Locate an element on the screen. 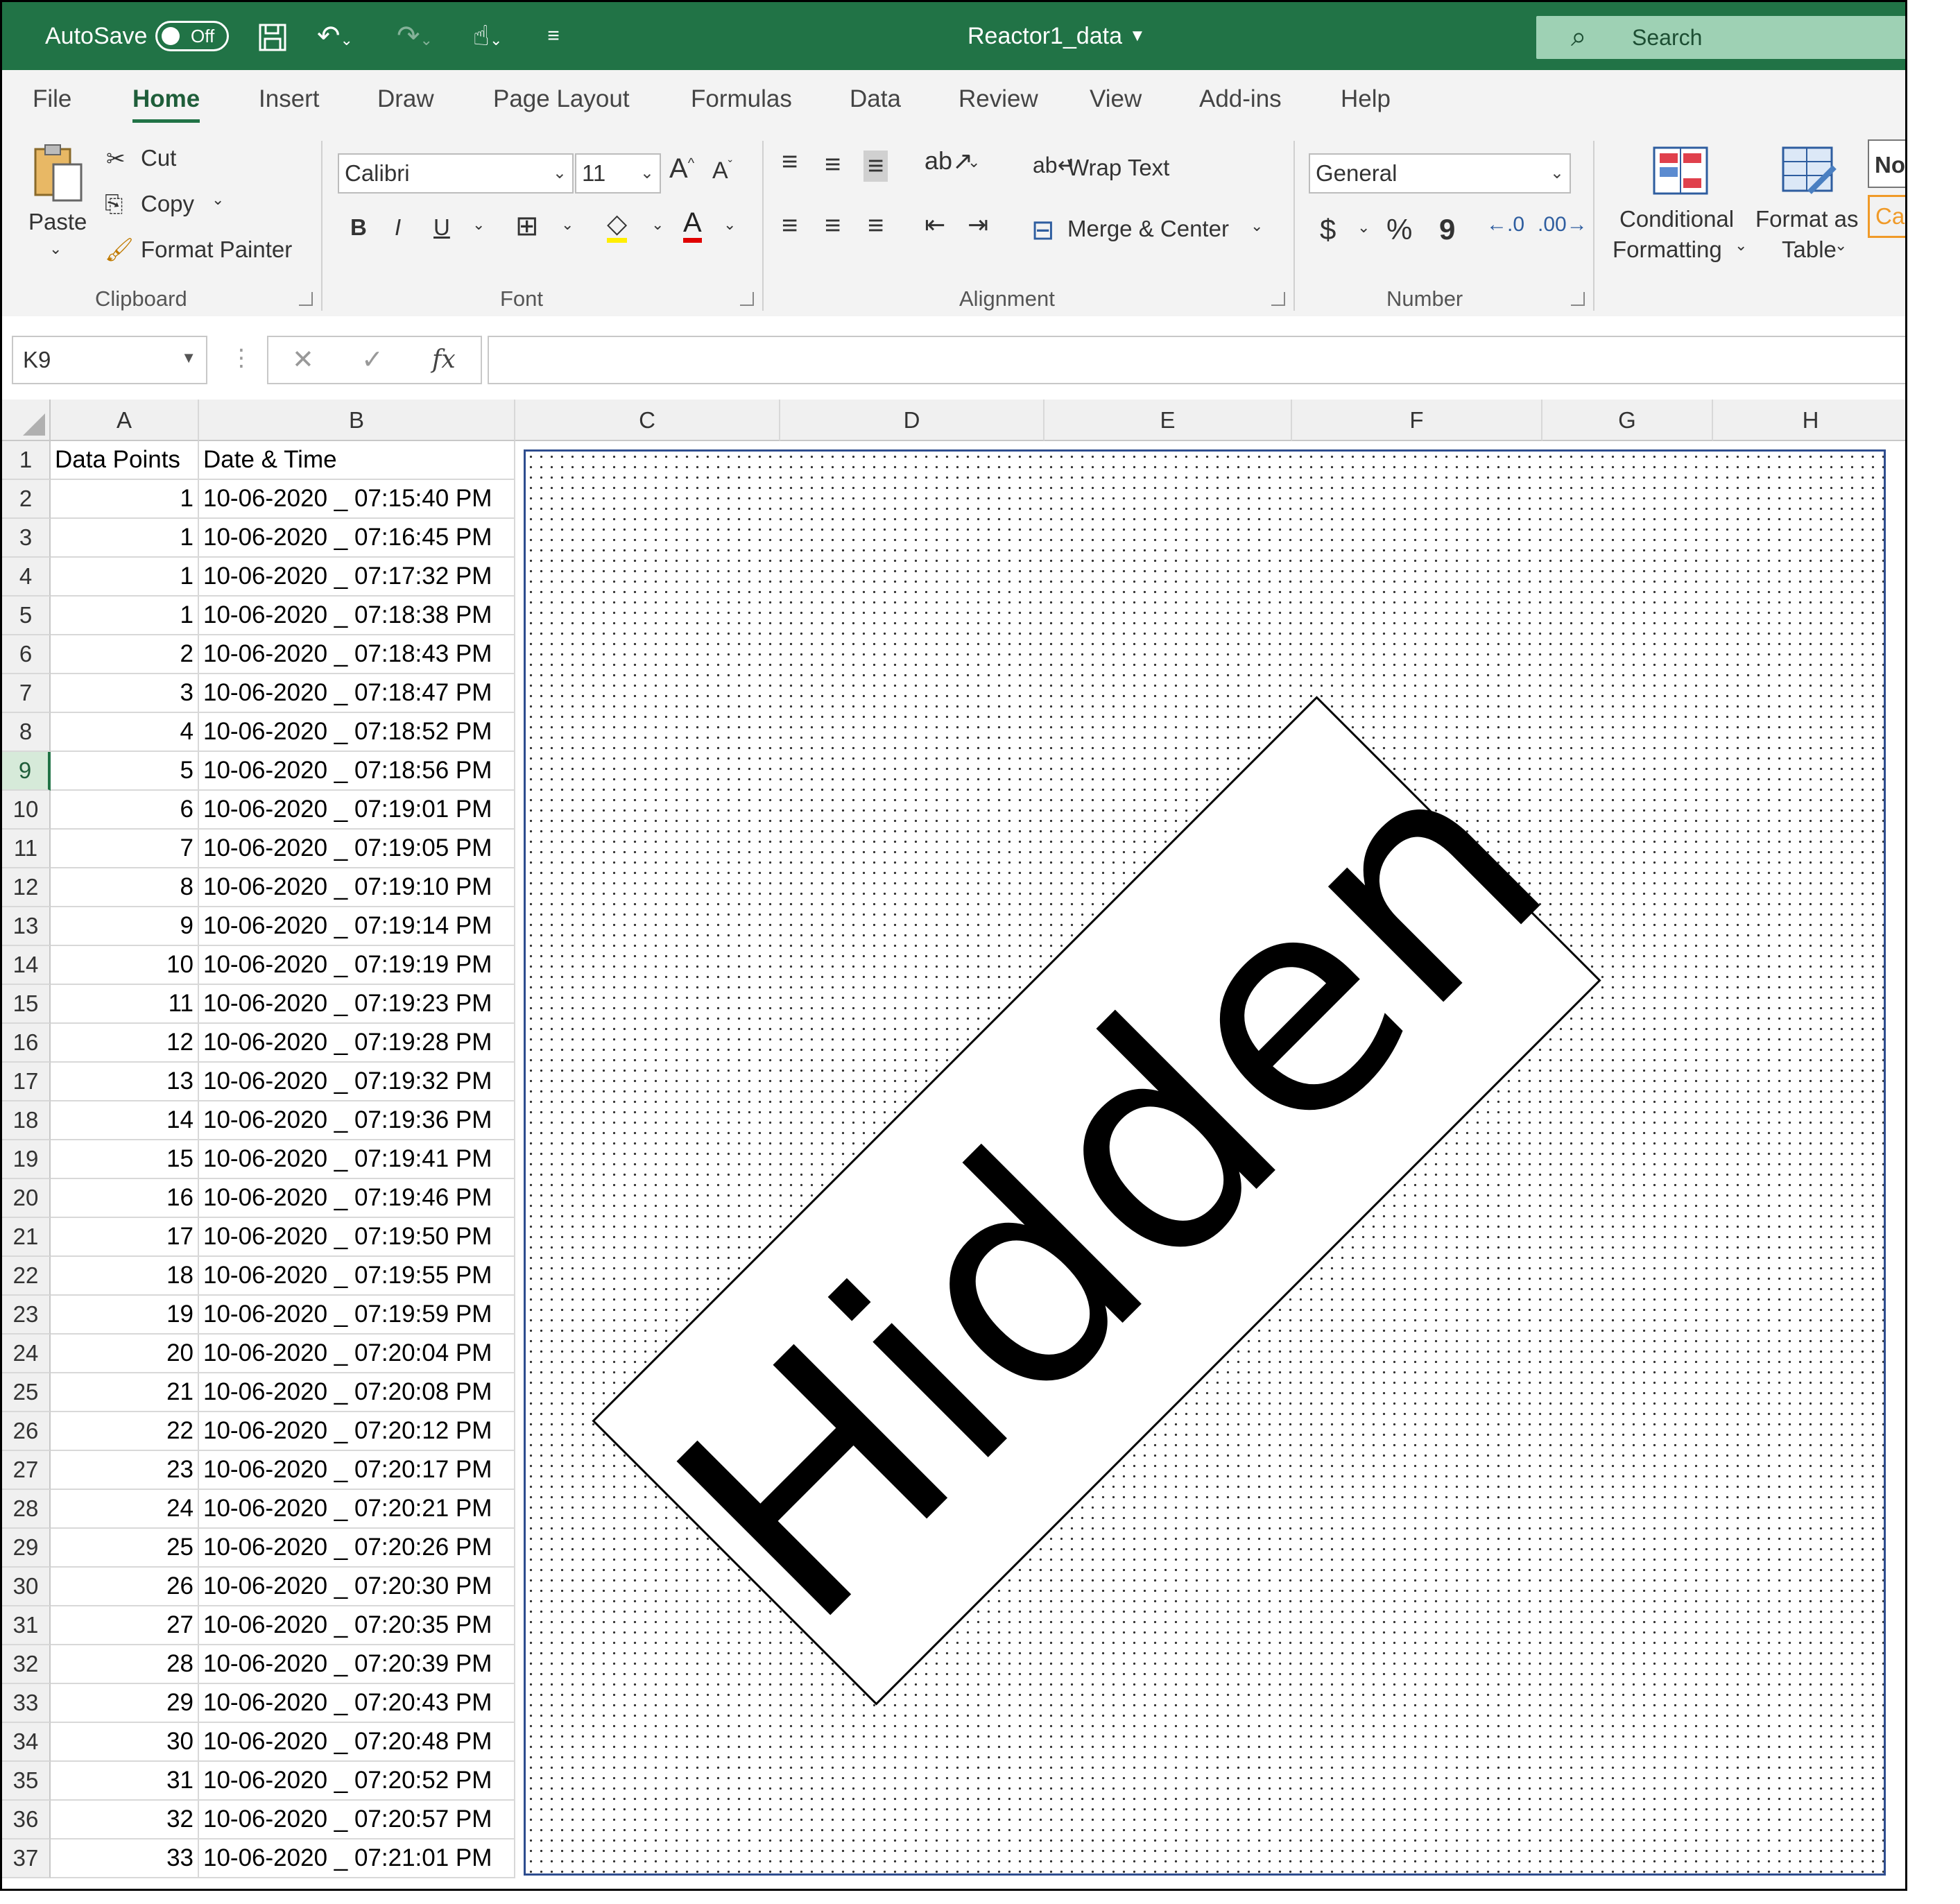 This screenshot has height=1904, width=1960. row-header: 34 is located at coordinates (26, 1742).